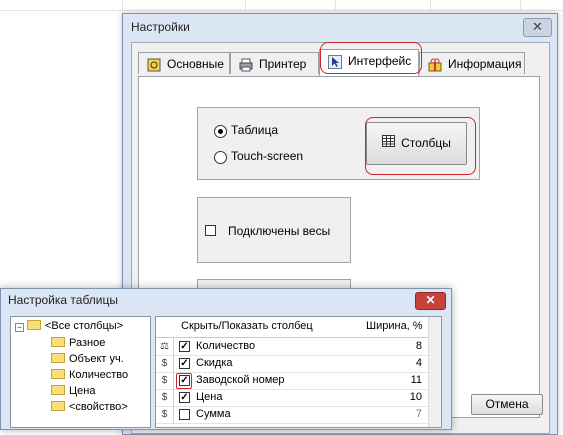 This screenshot has width=563, height=435. What do you see at coordinates (154, 64) in the screenshot?
I see `gear-icon` at bounding box center [154, 64].